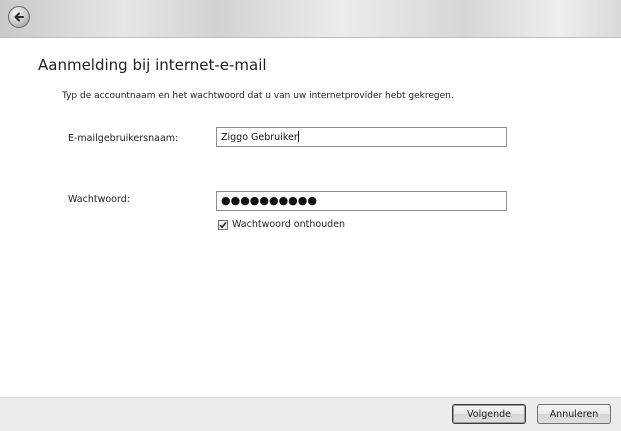 The height and width of the screenshot is (431, 621). What do you see at coordinates (310, 19) in the screenshot?
I see `wizard-header` at bounding box center [310, 19].